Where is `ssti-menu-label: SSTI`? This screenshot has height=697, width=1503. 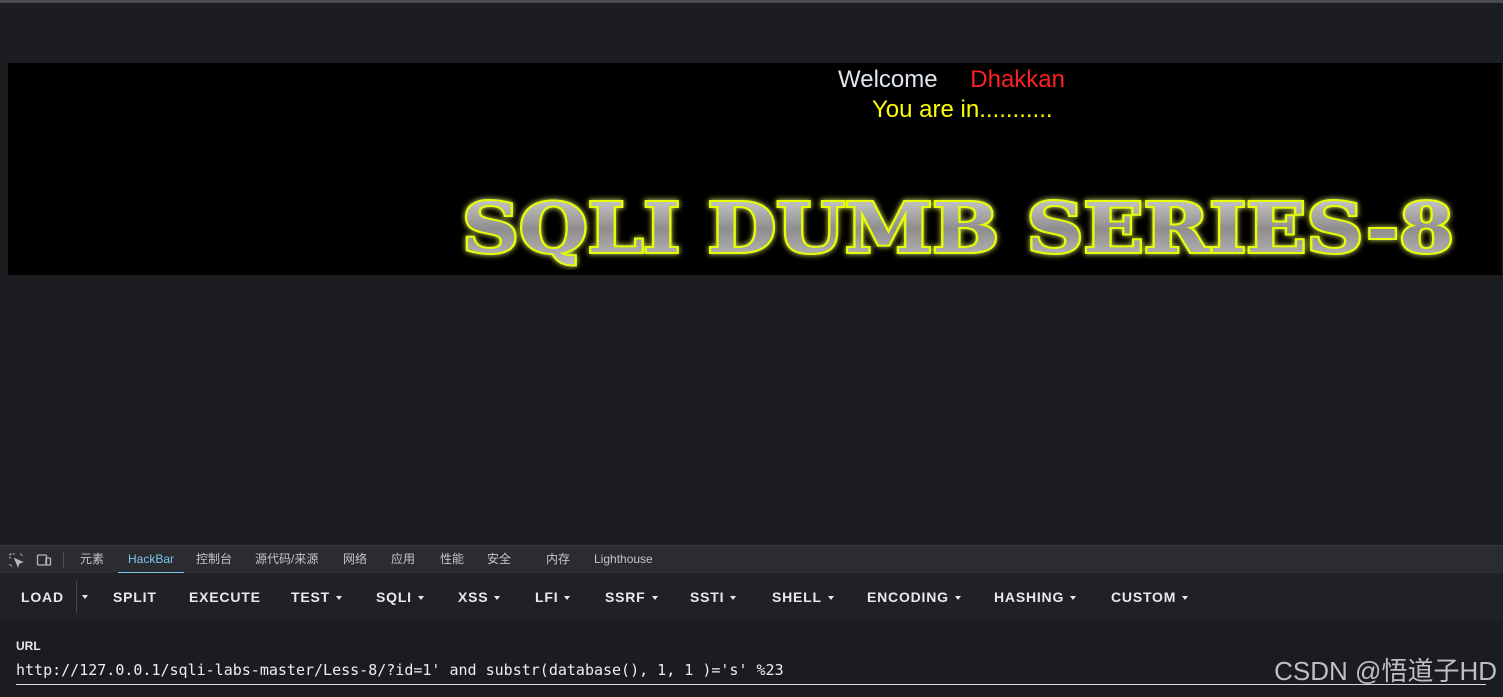
ssti-menu-label: SSTI is located at coordinates (707, 597).